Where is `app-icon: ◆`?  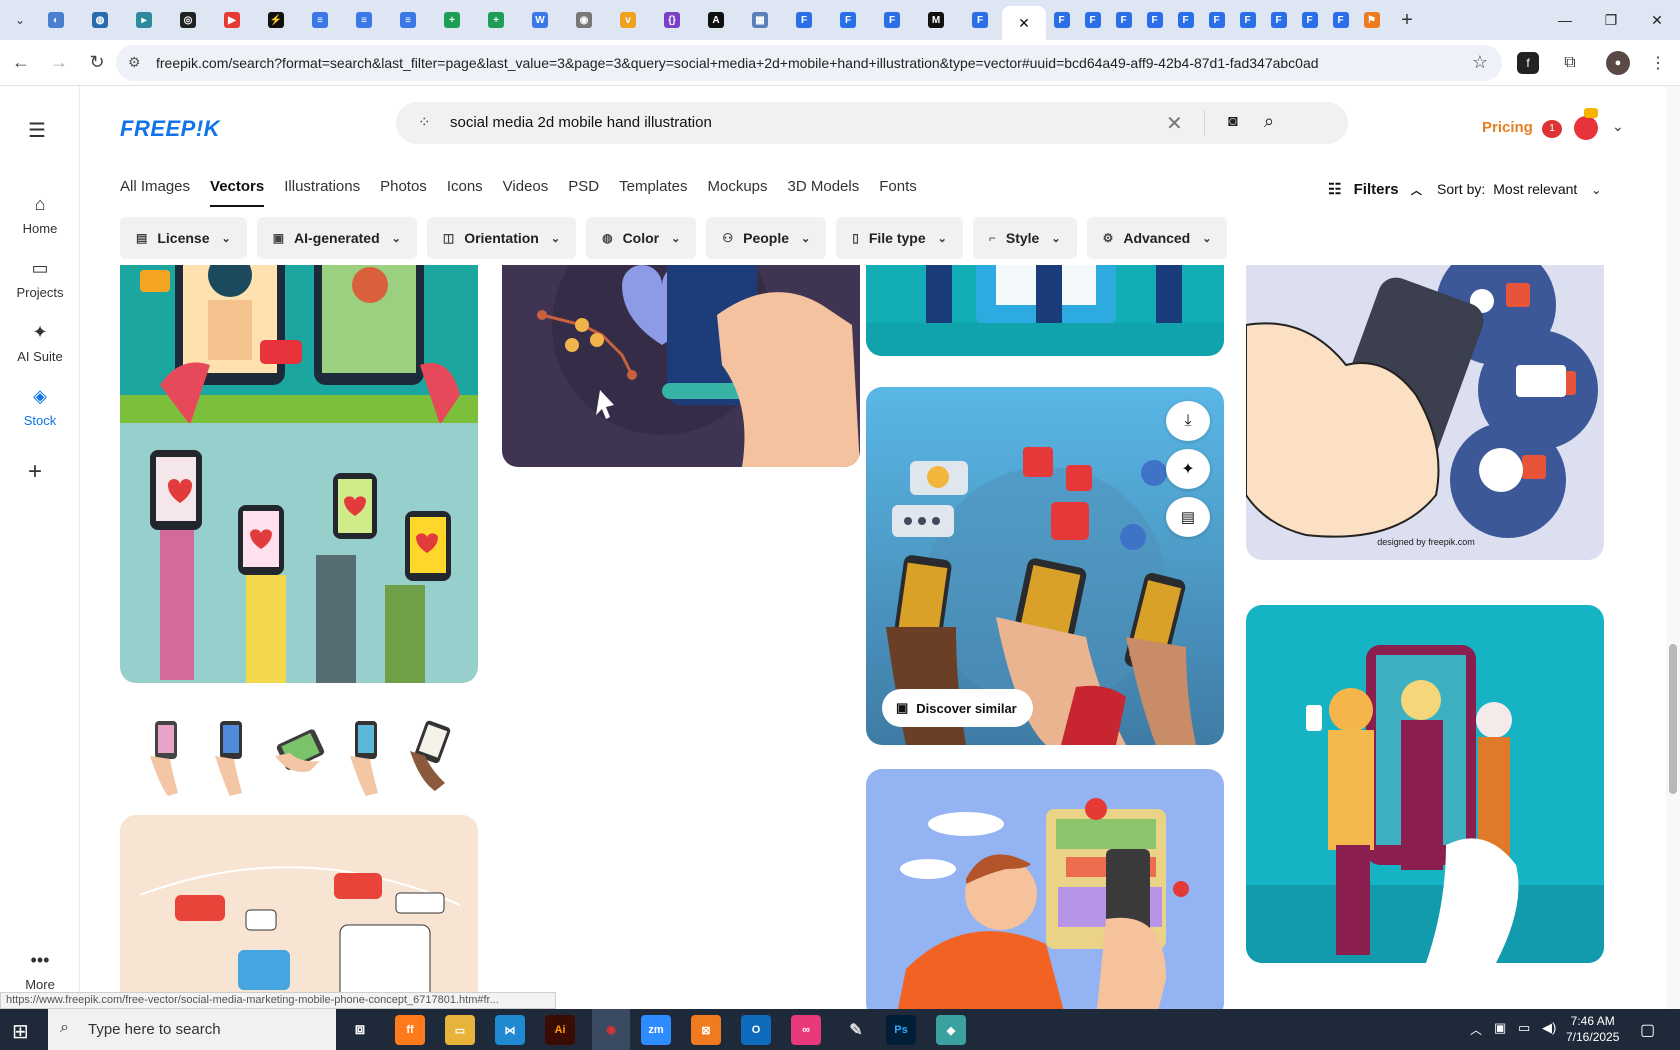
app-icon: ◆ is located at coordinates (951, 1030).